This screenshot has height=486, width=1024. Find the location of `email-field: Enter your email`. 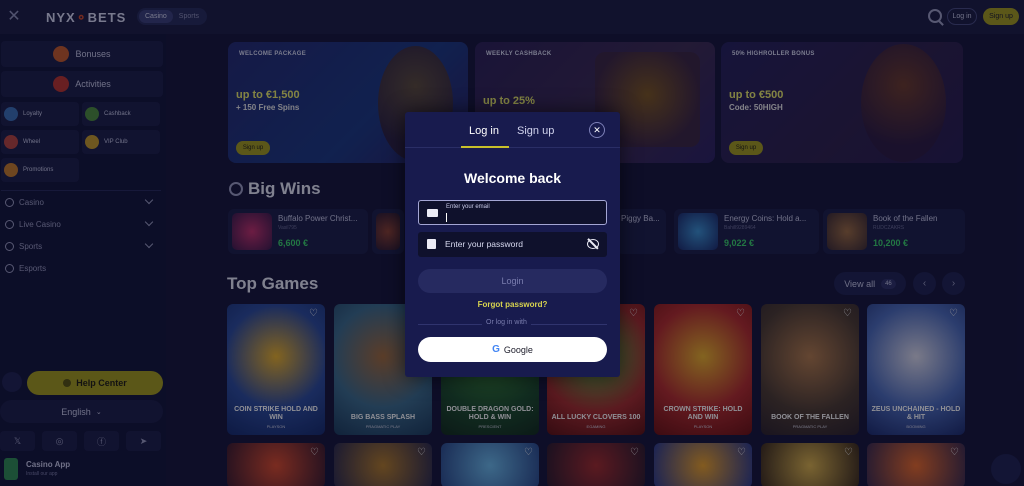

email-field: Enter your email is located at coordinates (512, 212).